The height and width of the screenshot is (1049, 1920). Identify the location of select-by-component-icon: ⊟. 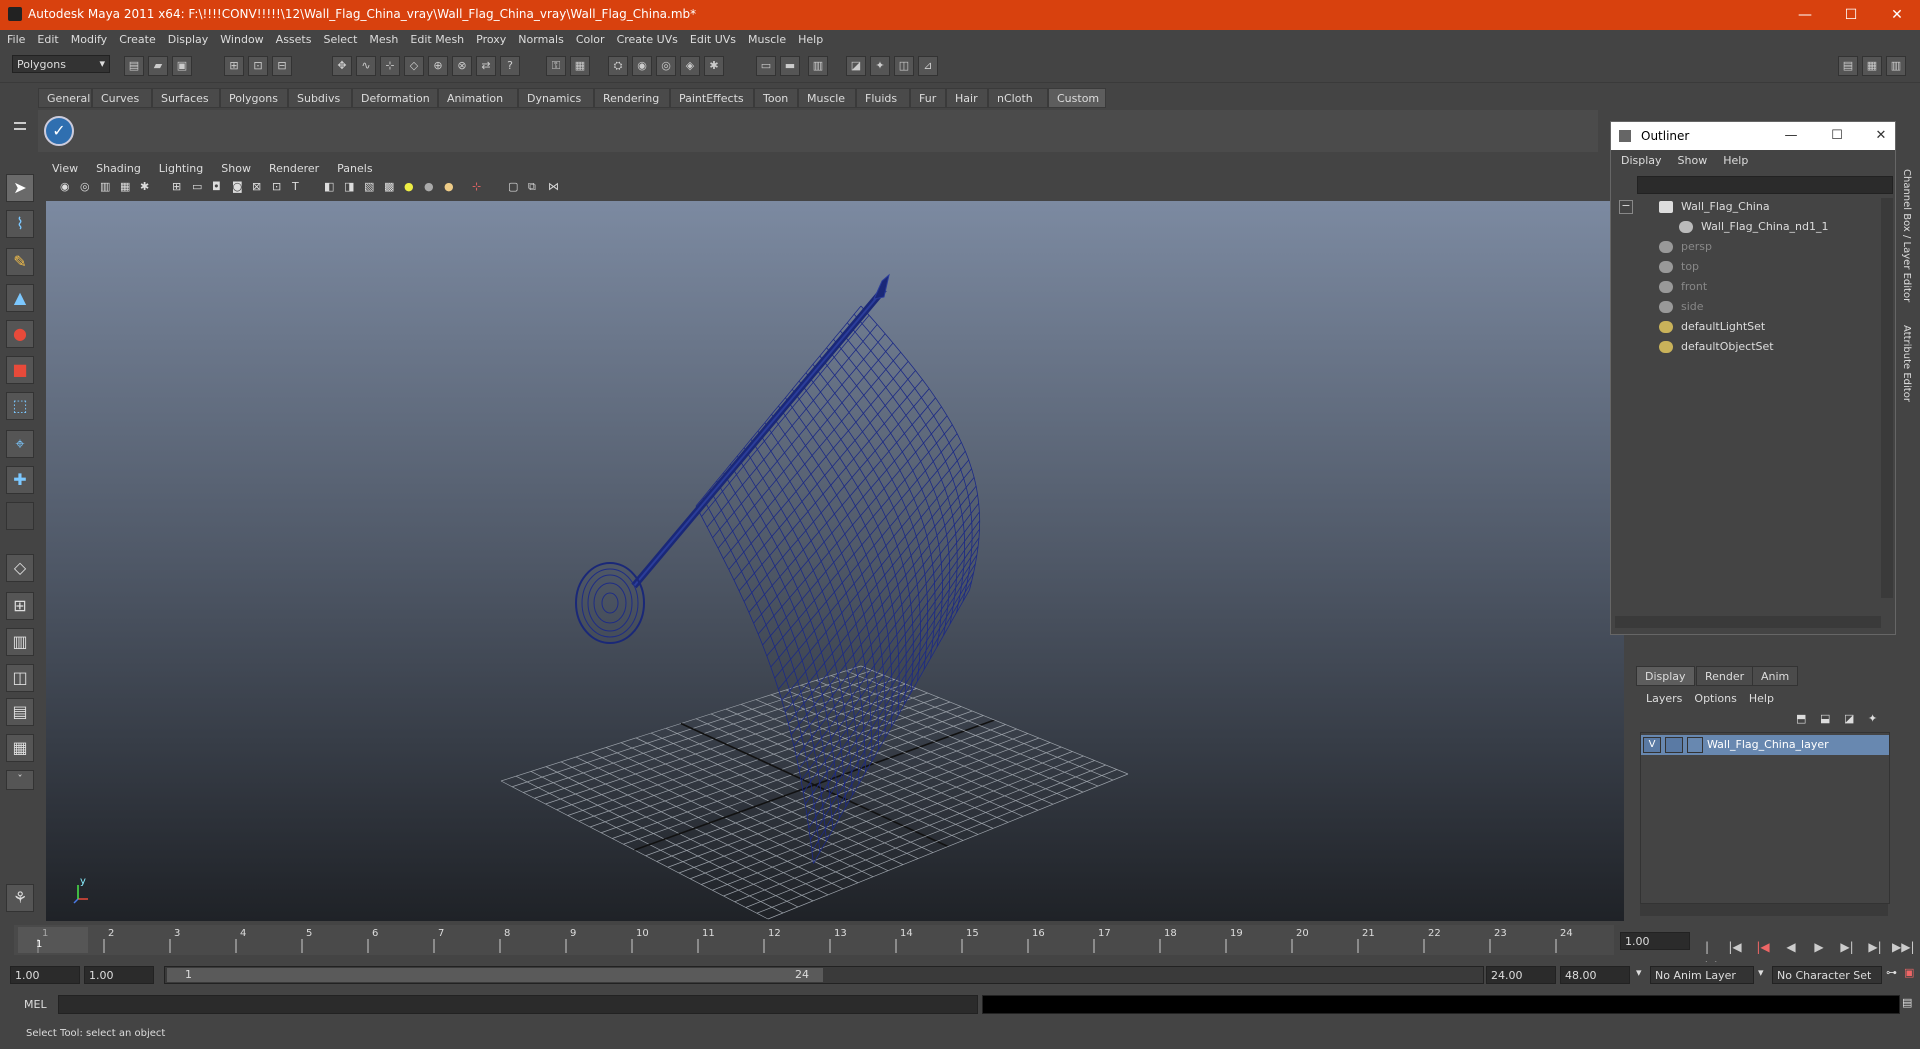
(282, 66).